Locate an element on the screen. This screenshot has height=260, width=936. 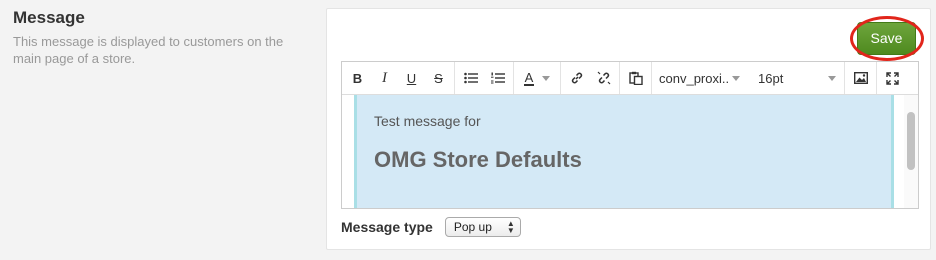
message-type-label: Message type is located at coordinates (387, 227).